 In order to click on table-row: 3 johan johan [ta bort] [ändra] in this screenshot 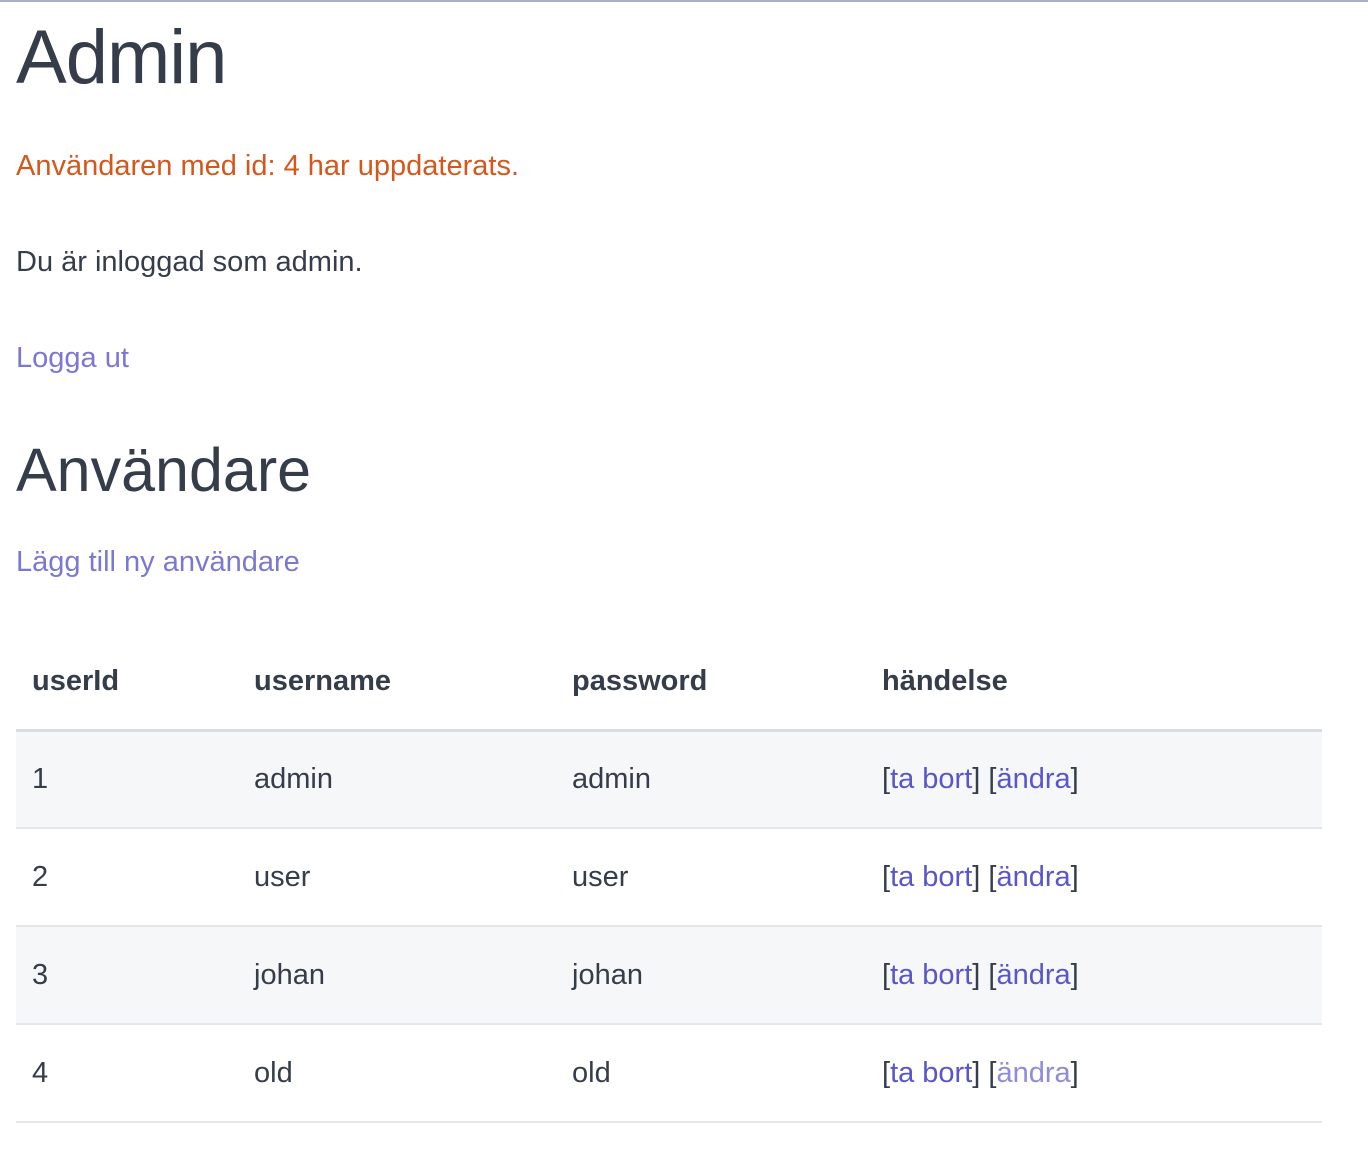, I will do `click(669, 975)`.